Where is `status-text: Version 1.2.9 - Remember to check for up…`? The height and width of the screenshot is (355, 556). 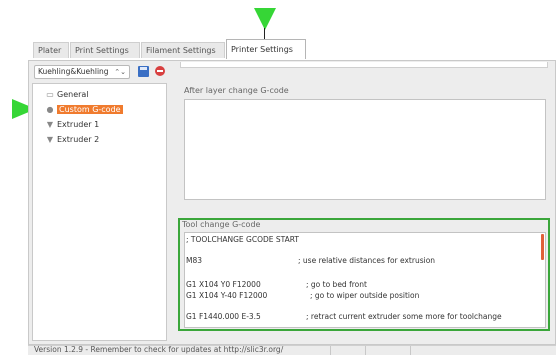 status-text: Version 1.2.9 - Remember to check for up… is located at coordinates (159, 349).